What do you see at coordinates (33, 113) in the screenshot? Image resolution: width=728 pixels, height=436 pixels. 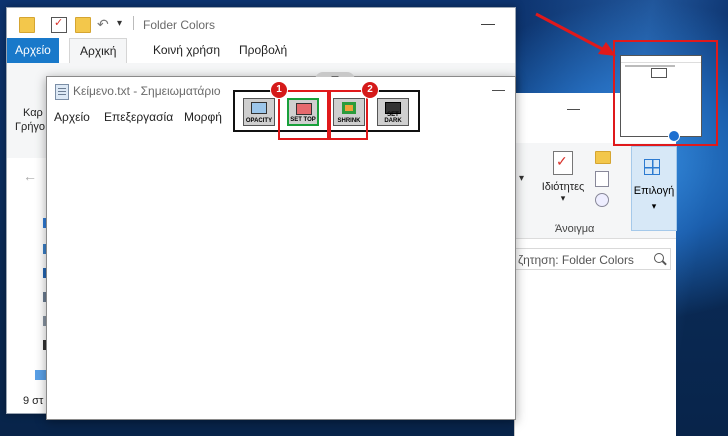 I see `ribbon-pin-label: Καρ` at bounding box center [33, 113].